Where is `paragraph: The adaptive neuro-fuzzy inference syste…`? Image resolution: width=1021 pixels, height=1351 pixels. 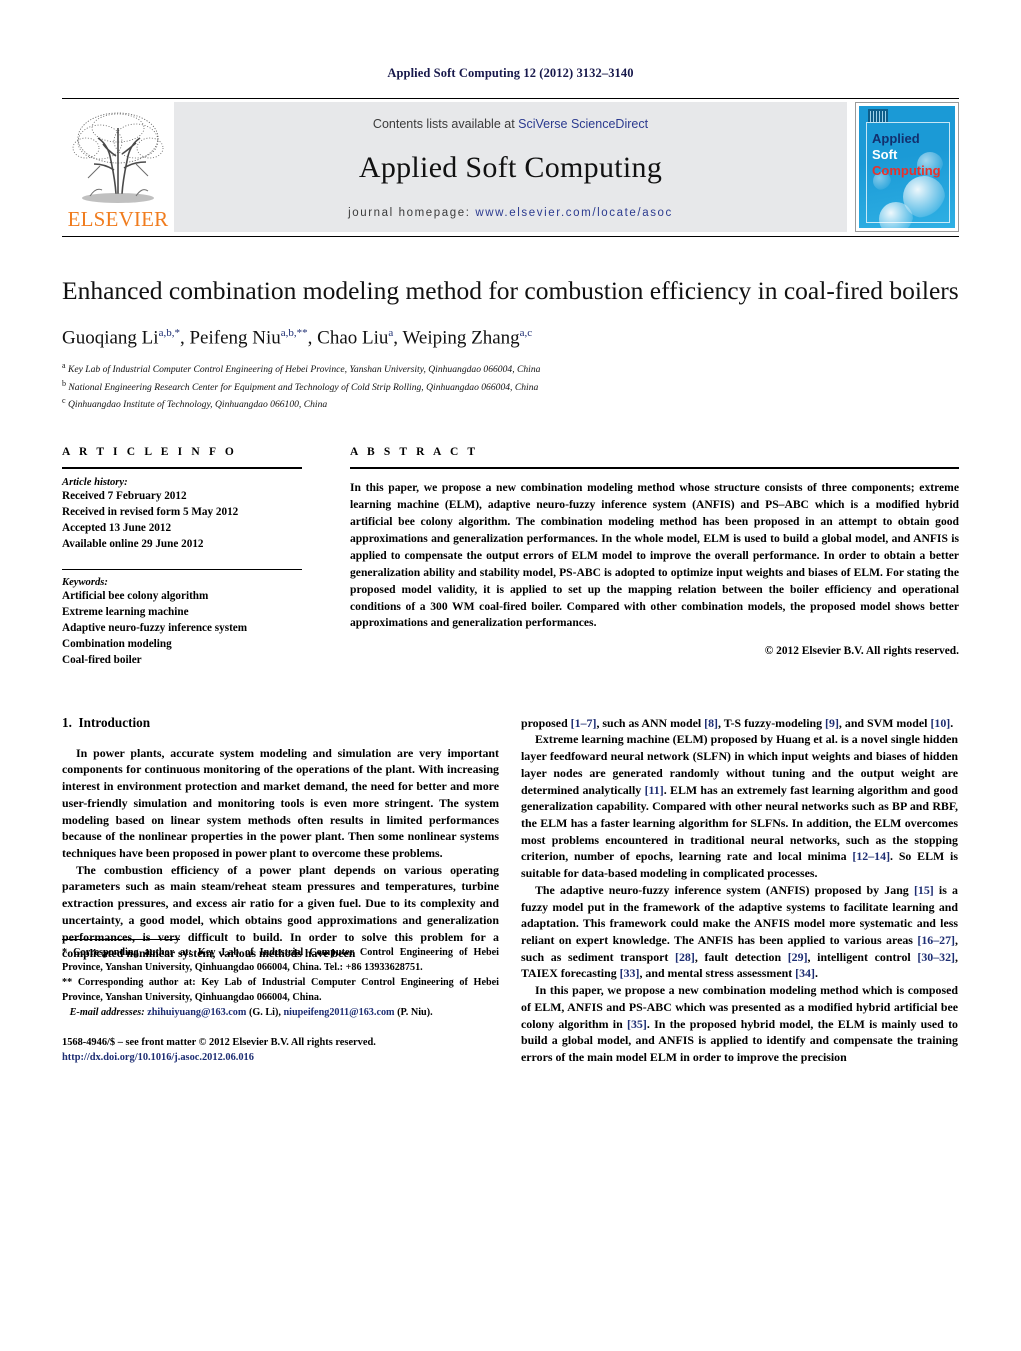 paragraph: The adaptive neuro-fuzzy inference syste… is located at coordinates (740, 931).